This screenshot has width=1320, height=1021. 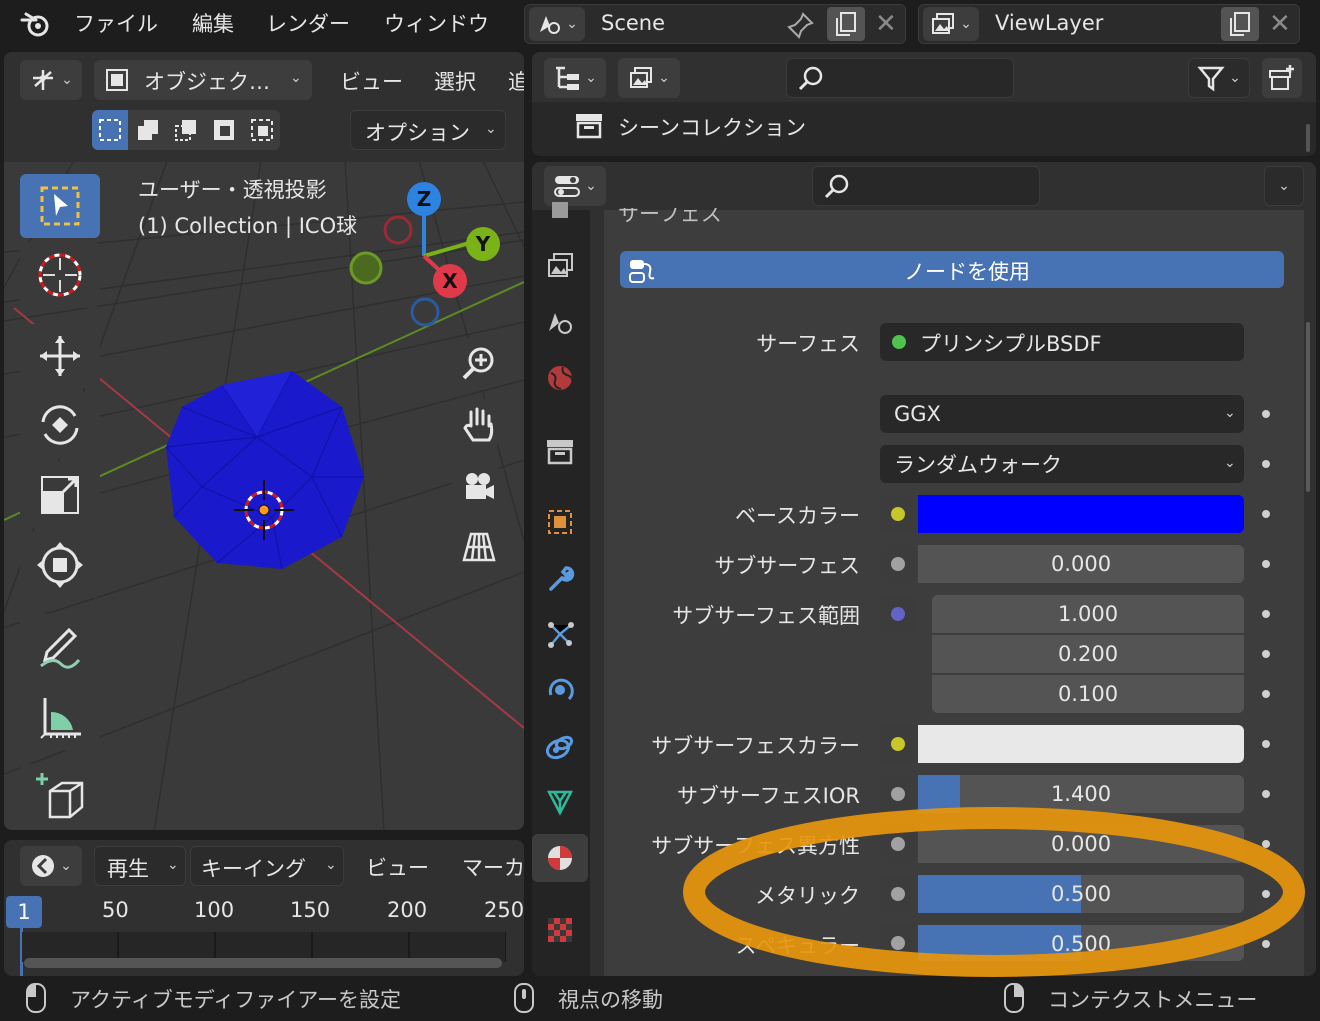 What do you see at coordinates (1081, 514) in the screenshot?
I see `base-color-swatch` at bounding box center [1081, 514].